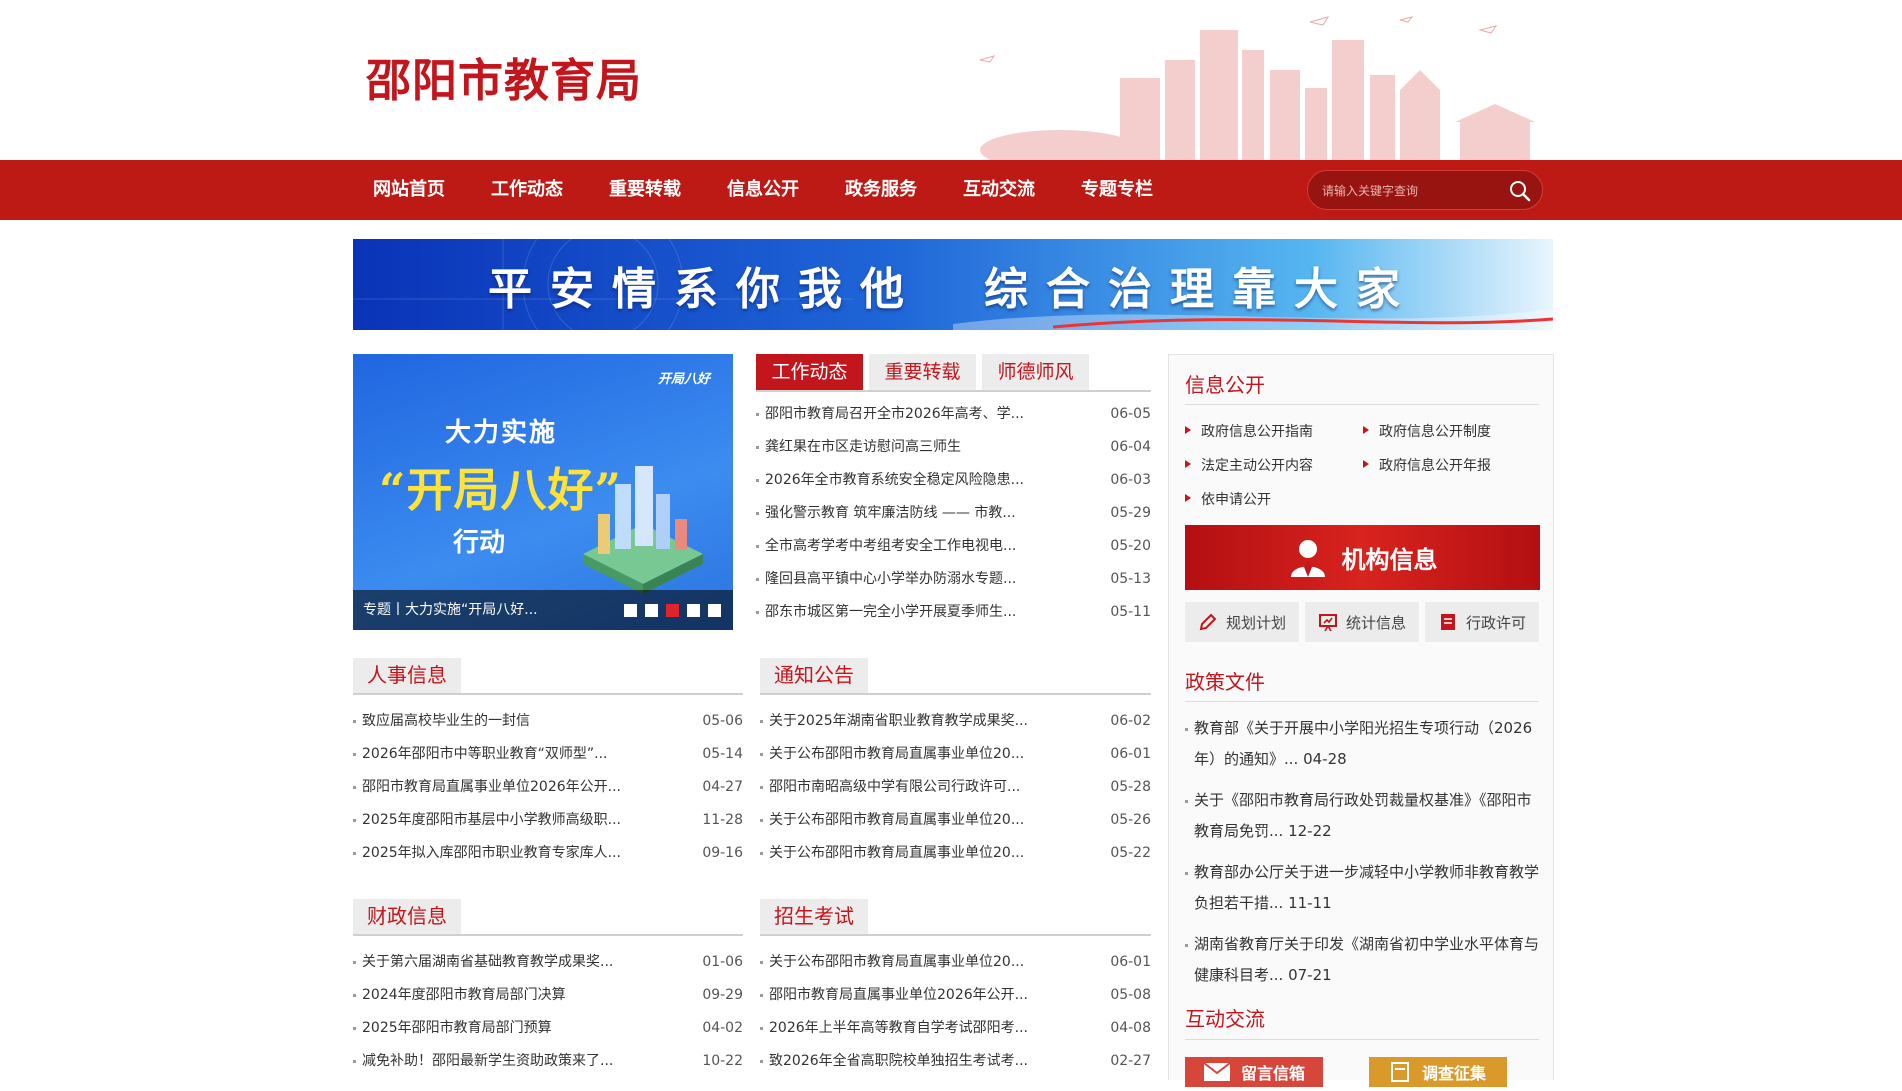 The width and height of the screenshot is (1902, 1091). I want to click on nav-item-topics: 专题专栏, so click(1117, 190).